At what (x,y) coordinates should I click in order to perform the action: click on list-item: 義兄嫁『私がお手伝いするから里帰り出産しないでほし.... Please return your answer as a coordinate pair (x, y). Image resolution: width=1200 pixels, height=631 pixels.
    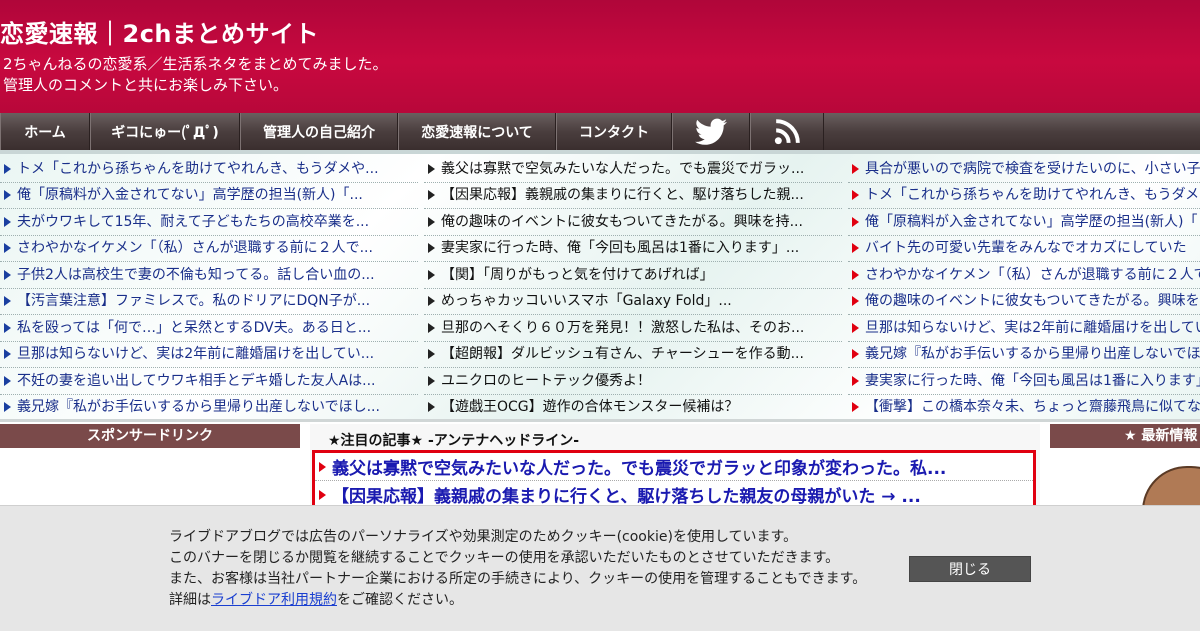
    Looking at the image, I should click on (209, 407).